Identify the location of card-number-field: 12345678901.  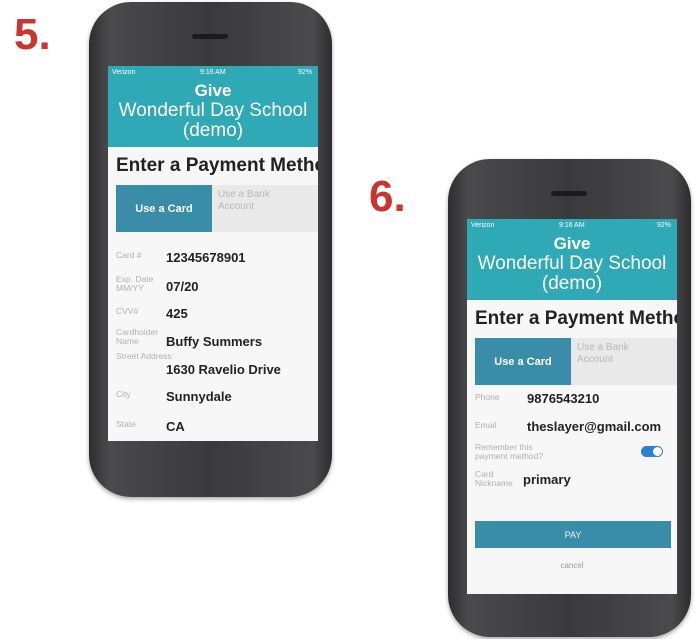
(206, 257).